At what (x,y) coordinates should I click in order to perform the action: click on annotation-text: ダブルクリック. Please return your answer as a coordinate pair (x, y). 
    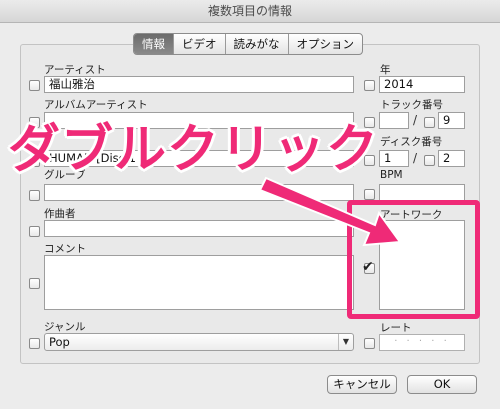
    Looking at the image, I should click on (194, 150).